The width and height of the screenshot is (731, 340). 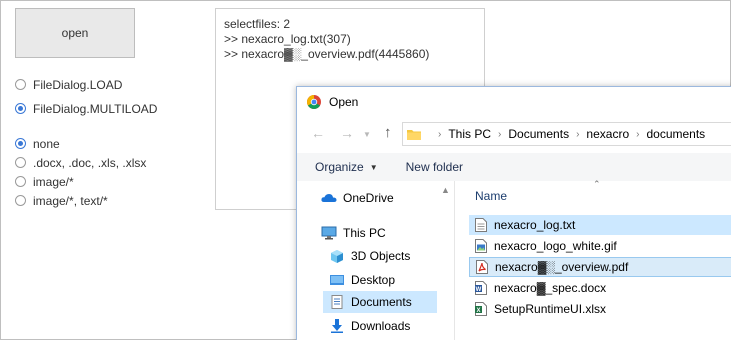 I want to click on breadcrumb-item: nexacro, so click(x=607, y=134).